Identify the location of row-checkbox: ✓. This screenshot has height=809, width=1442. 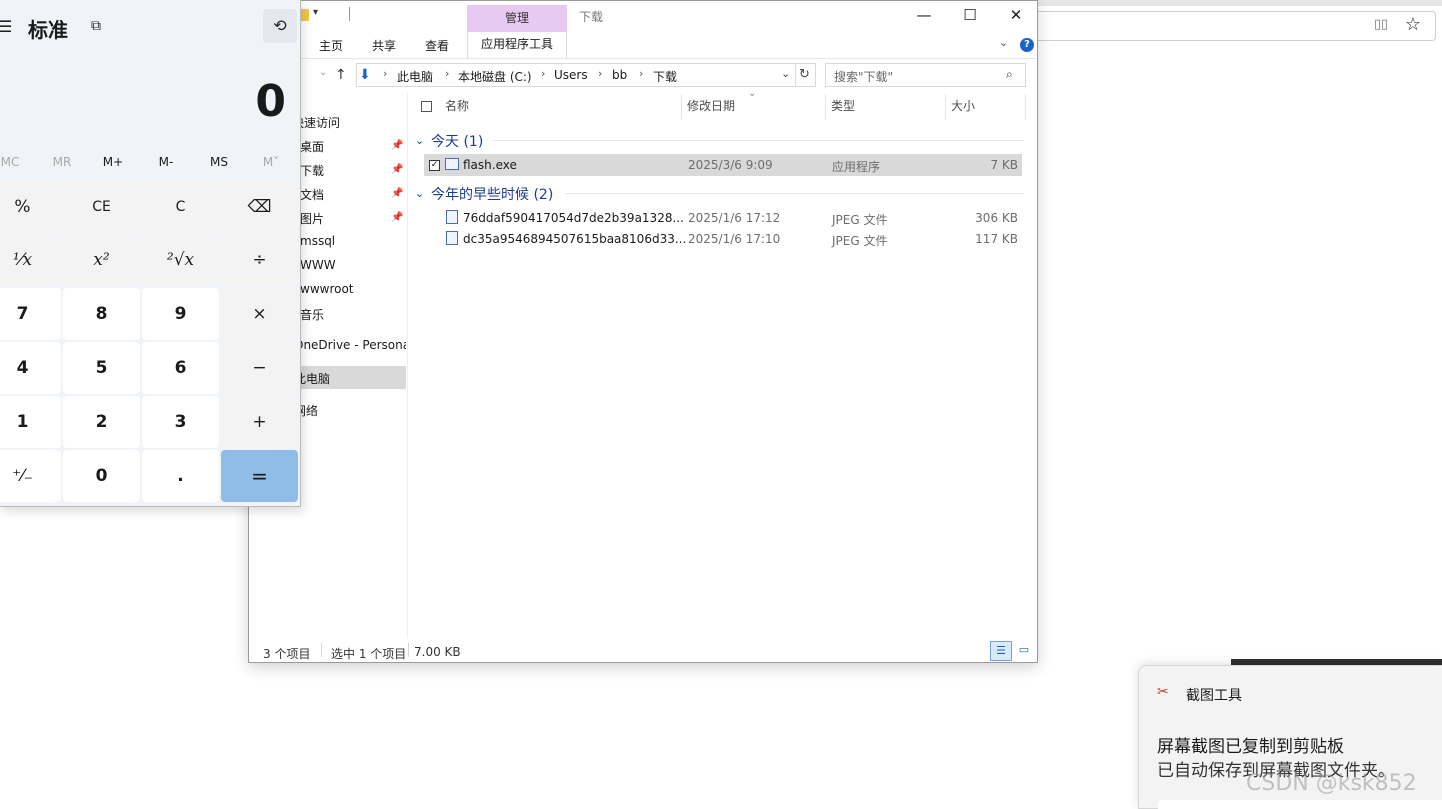
(434, 165).